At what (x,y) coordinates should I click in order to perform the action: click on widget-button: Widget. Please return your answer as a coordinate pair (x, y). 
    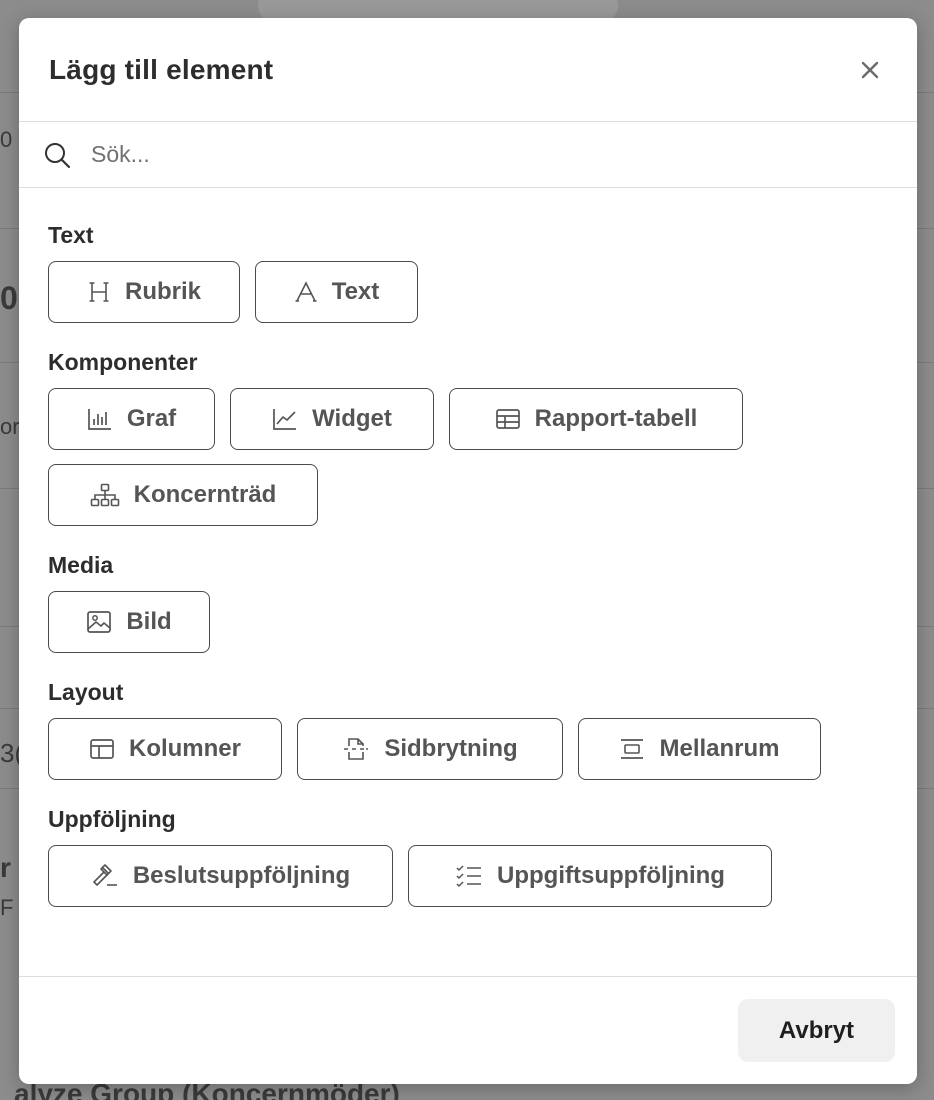
    Looking at the image, I should click on (332, 419).